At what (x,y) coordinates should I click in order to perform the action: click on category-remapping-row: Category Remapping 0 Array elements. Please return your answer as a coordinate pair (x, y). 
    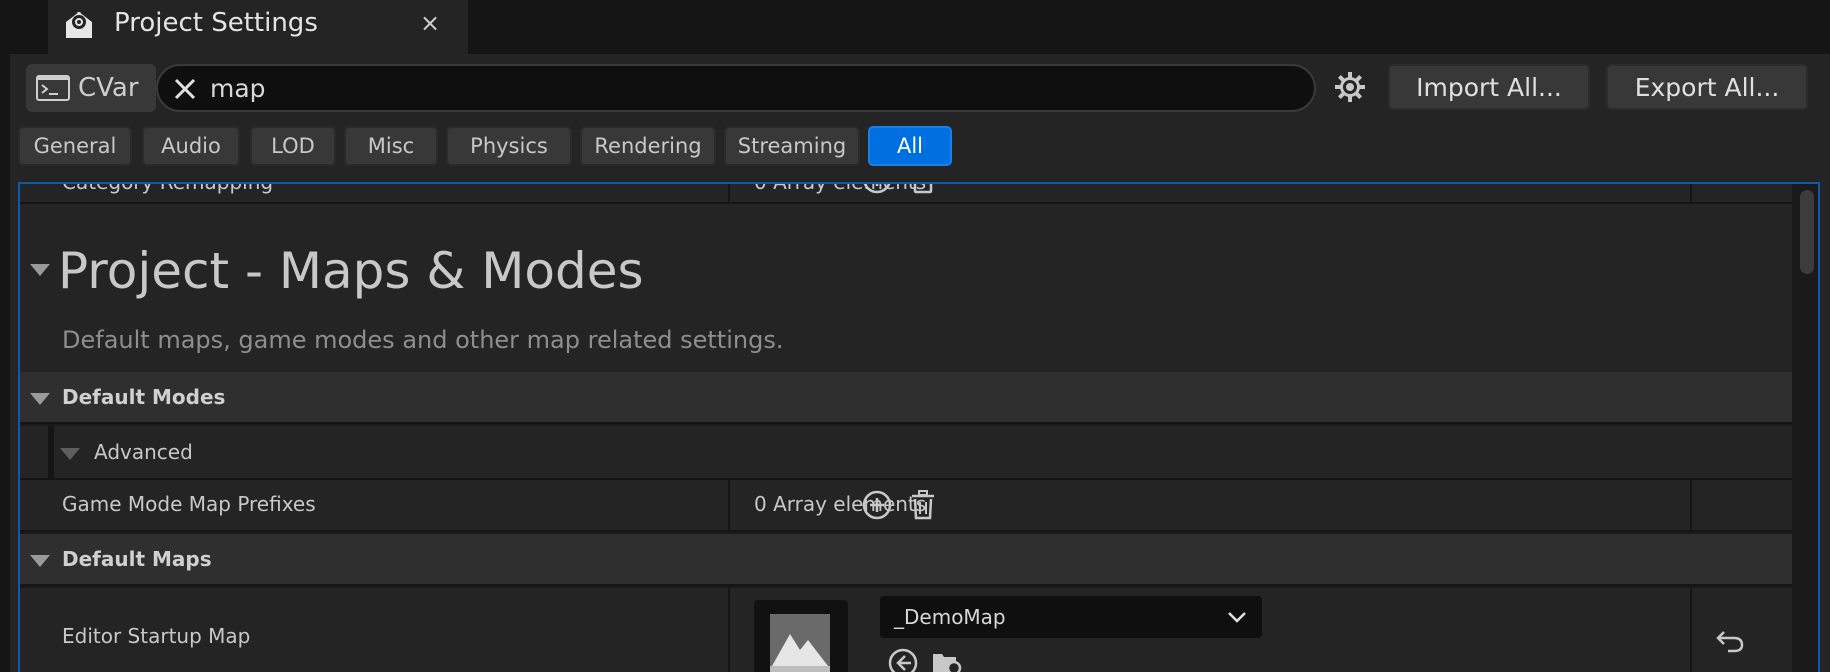
    Looking at the image, I should click on (906, 193).